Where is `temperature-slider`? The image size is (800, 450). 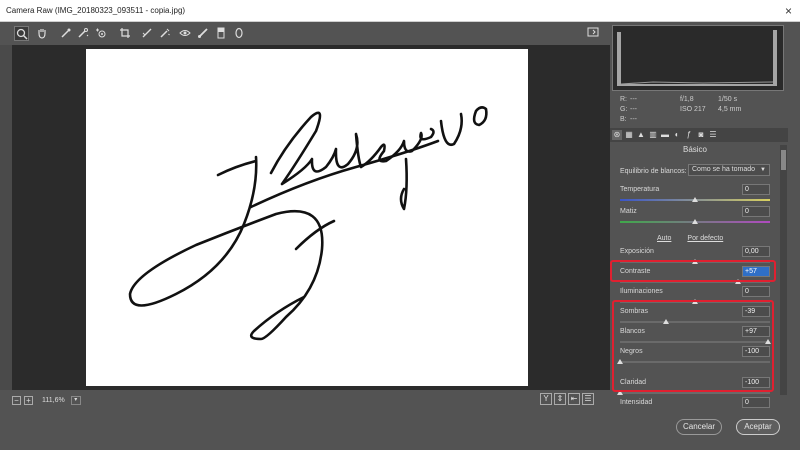
temperature-slider is located at coordinates (695, 199).